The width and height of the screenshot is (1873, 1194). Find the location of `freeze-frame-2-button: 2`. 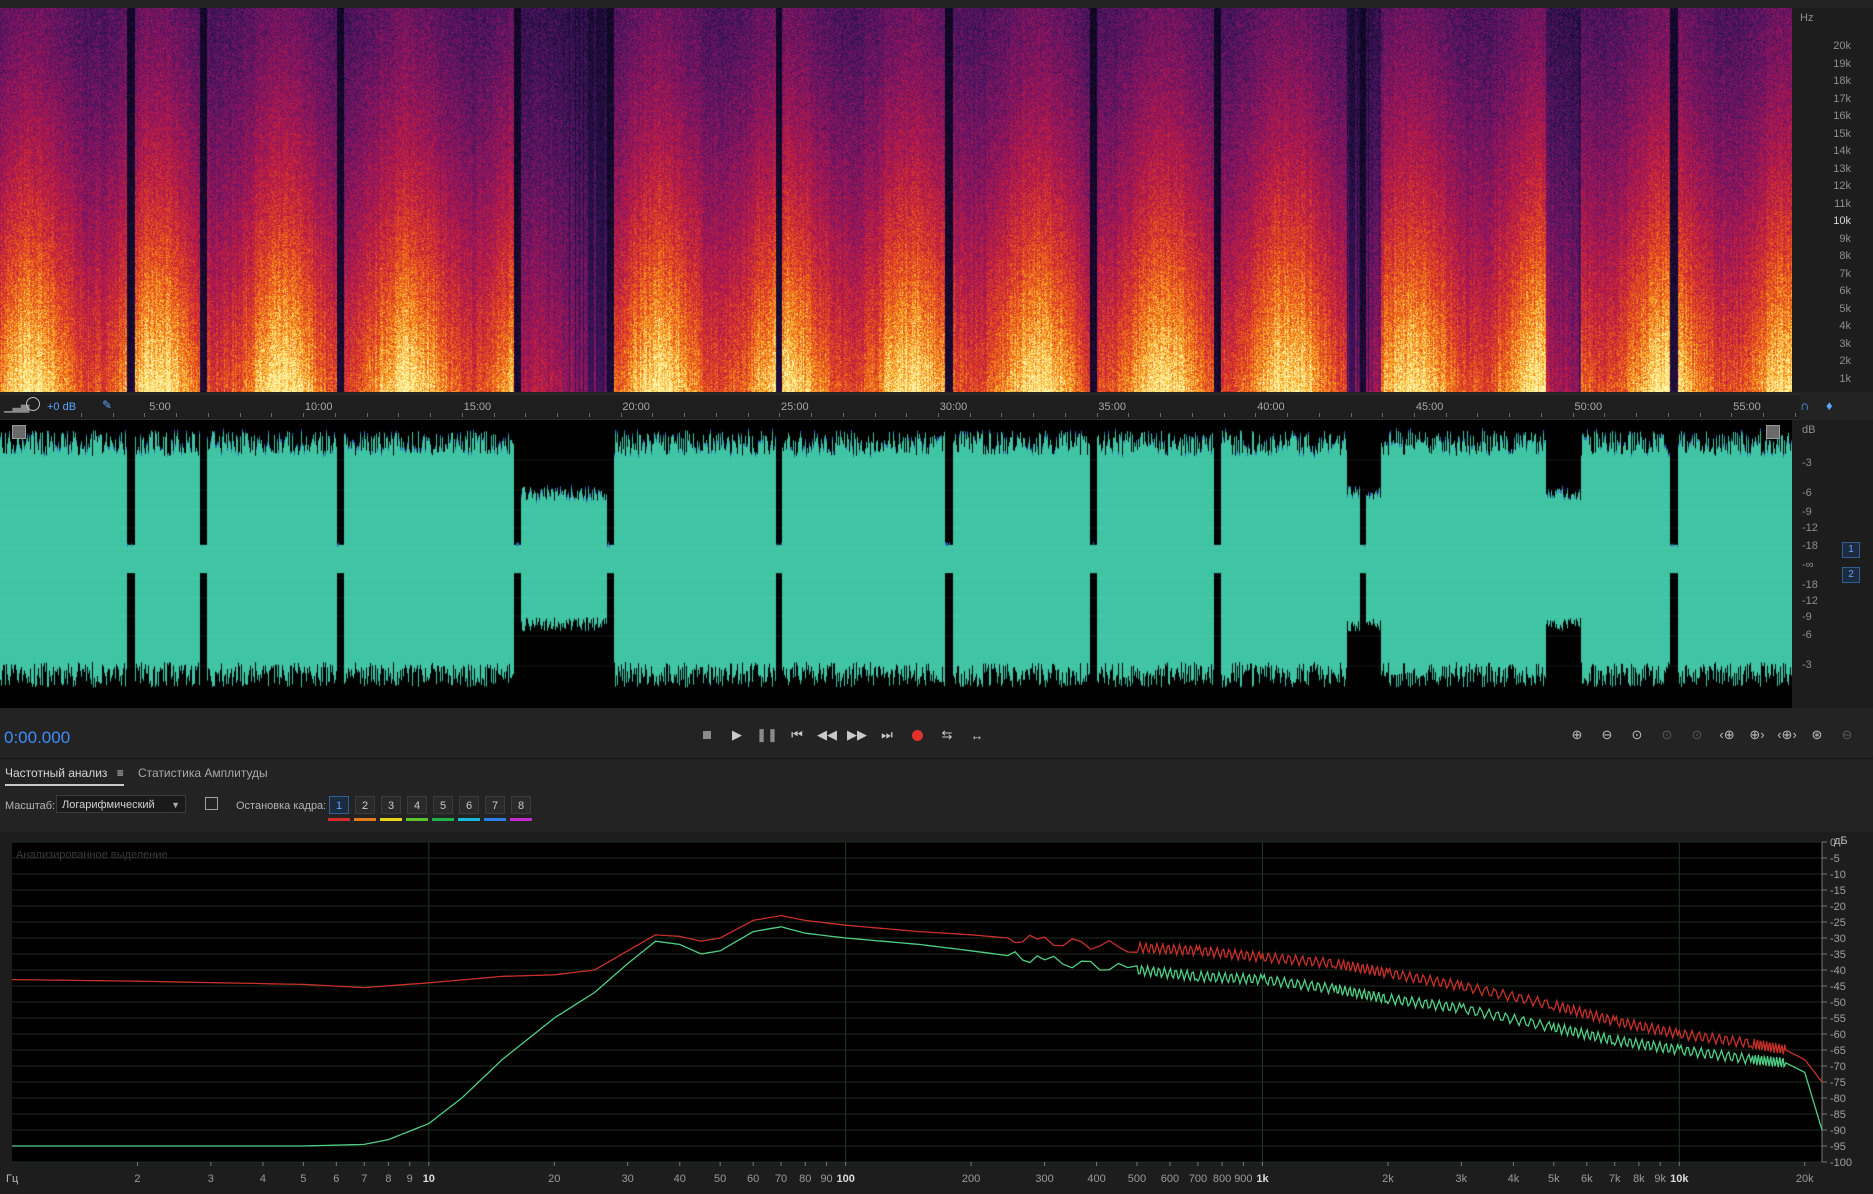

freeze-frame-2-button: 2 is located at coordinates (365, 805).